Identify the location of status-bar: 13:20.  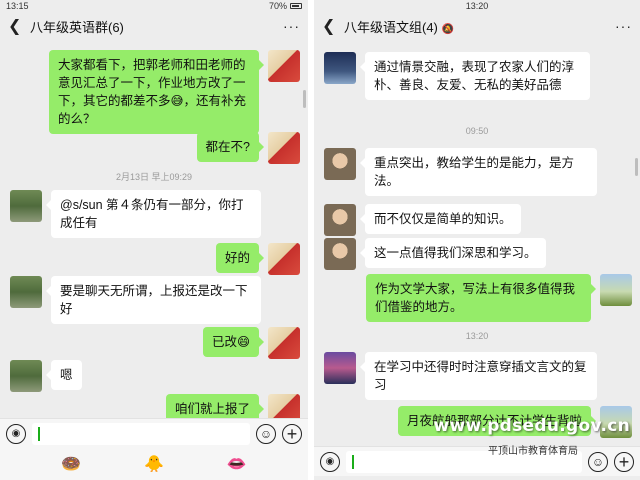
(477, 6).